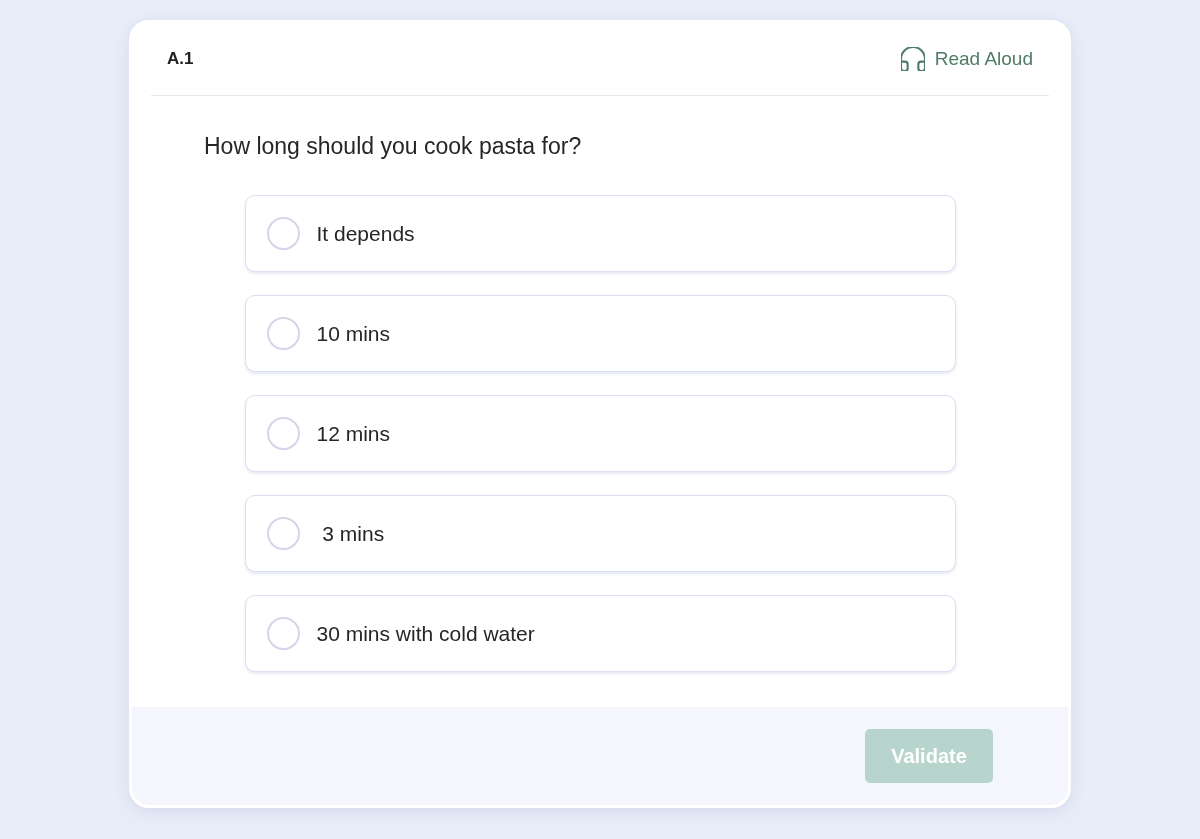 This screenshot has height=839, width=1200. I want to click on headphones-icon, so click(912, 59).